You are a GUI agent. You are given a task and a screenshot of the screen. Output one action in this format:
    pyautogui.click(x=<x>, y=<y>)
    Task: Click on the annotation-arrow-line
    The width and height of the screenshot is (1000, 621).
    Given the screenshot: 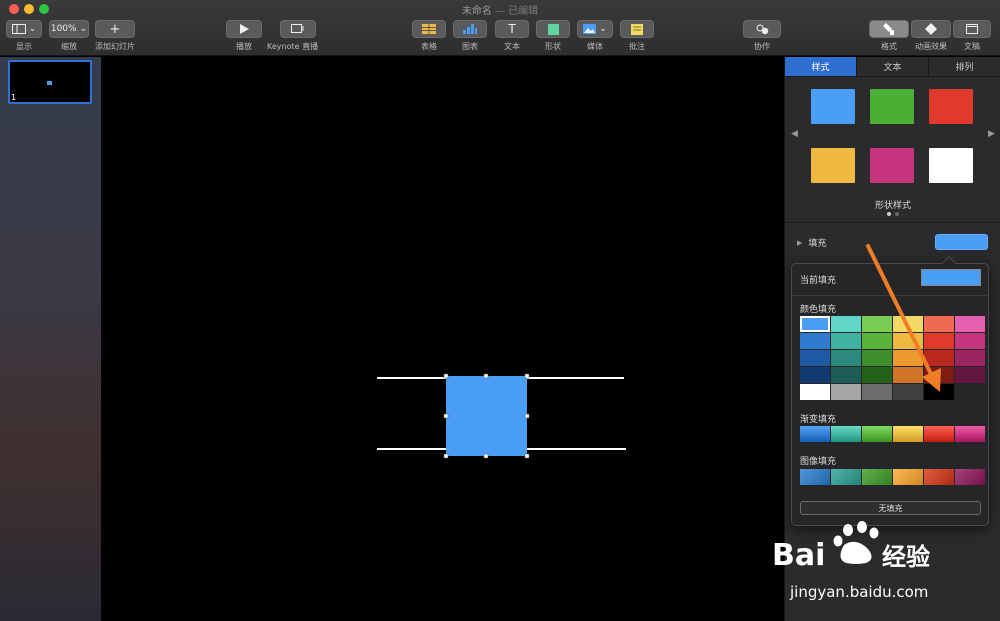 What is the action you would take?
    pyautogui.click(x=900, y=312)
    